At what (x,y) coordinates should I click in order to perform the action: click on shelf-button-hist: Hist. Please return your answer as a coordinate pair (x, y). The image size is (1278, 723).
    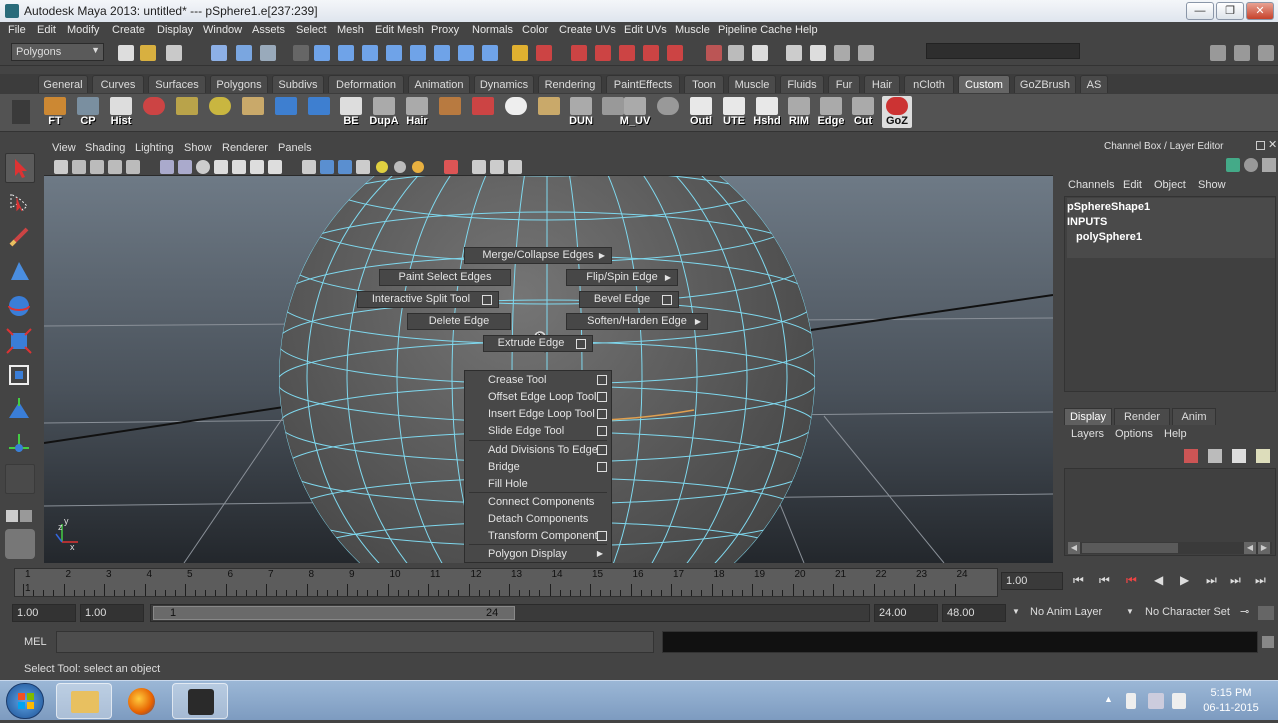
    Looking at the image, I should click on (121, 112).